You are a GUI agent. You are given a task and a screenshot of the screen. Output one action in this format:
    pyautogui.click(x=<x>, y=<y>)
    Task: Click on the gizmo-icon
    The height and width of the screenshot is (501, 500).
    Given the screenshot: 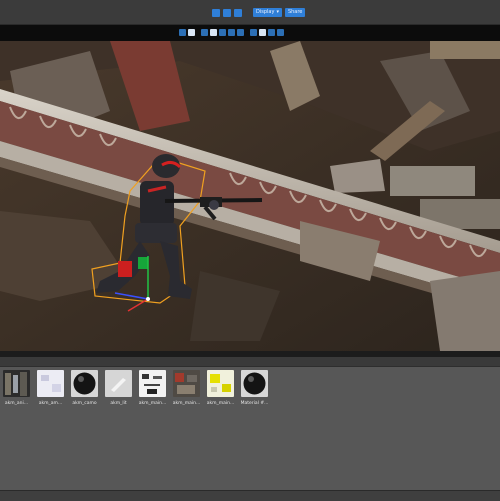 What is the action you would take?
    pyautogui.click(x=182, y=32)
    